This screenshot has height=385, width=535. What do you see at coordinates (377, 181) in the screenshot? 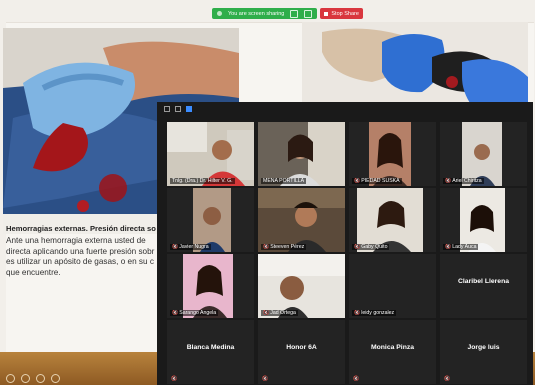
I see `participant-name: 🔇 PIEDAD SUSKA` at bounding box center [377, 181].